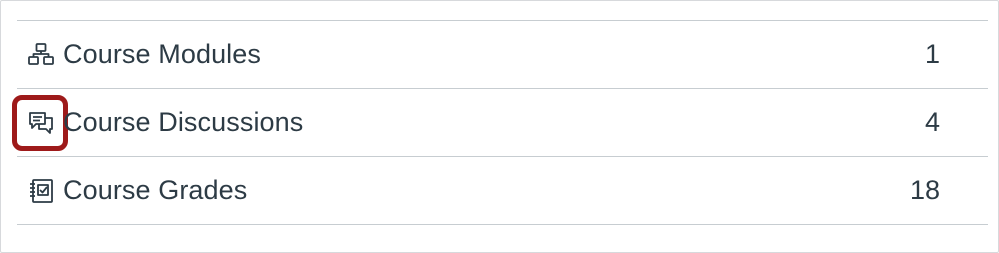 The height and width of the screenshot is (253, 999). Describe the element at coordinates (932, 122) in the screenshot. I see `list-item-count: 4` at that location.